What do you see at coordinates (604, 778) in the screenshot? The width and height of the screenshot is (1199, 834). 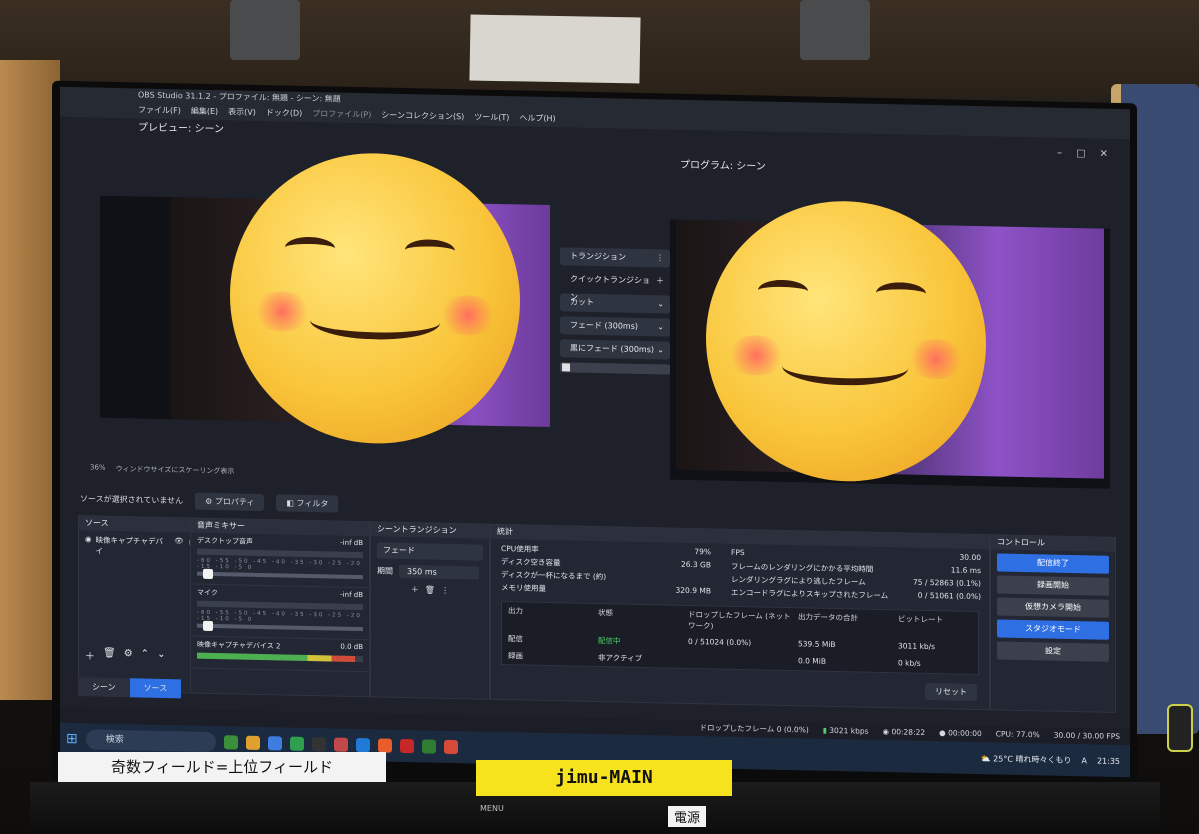 I see `label-sticker-yellow: jimu-MAIN` at bounding box center [604, 778].